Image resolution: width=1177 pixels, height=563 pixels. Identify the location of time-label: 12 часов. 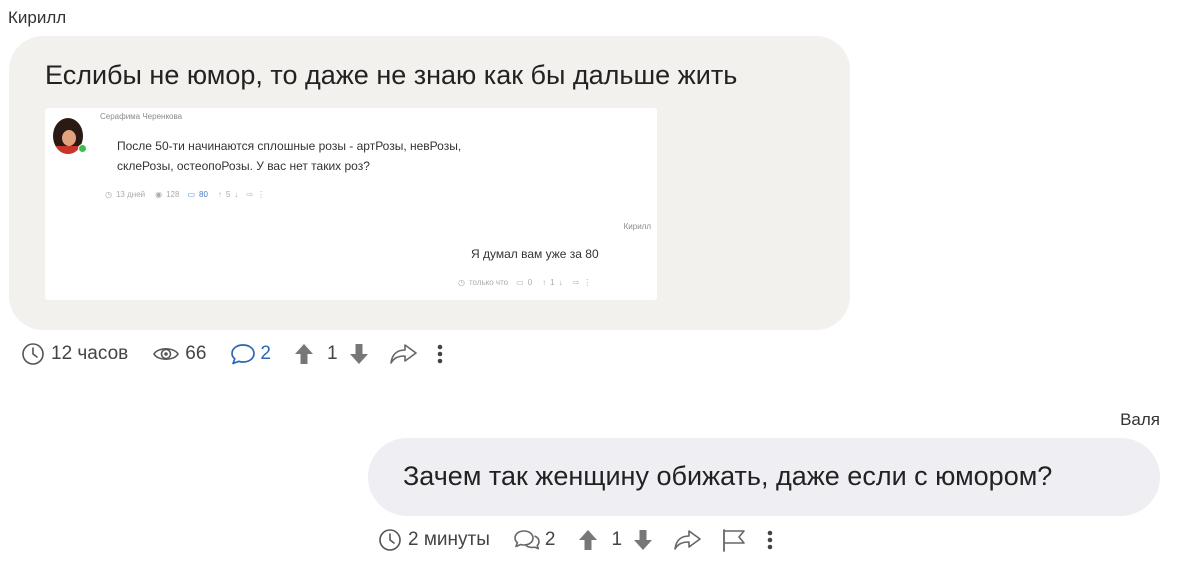
(90, 353).